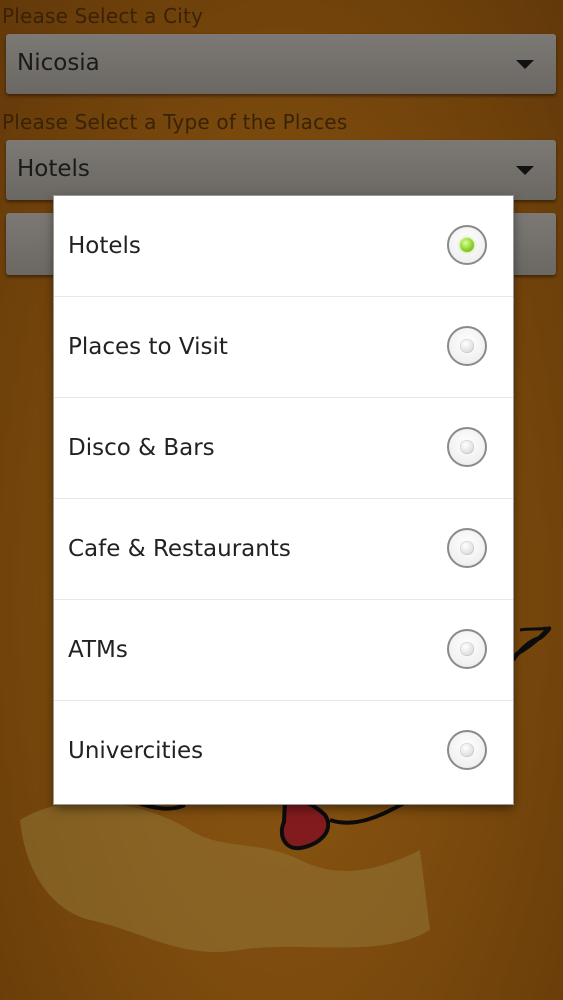 The width and height of the screenshot is (563, 1000). What do you see at coordinates (148, 347) in the screenshot?
I see `option-label: Places to Visit` at bounding box center [148, 347].